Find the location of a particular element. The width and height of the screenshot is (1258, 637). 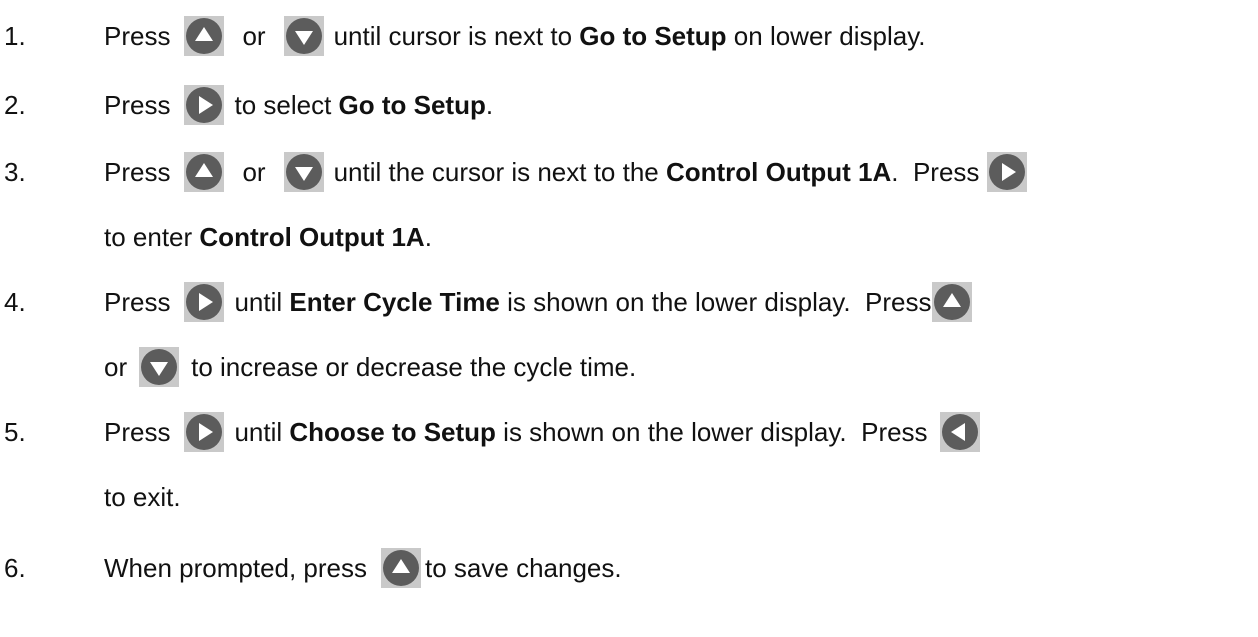

step-2-text-a: to select is located at coordinates (286, 104).